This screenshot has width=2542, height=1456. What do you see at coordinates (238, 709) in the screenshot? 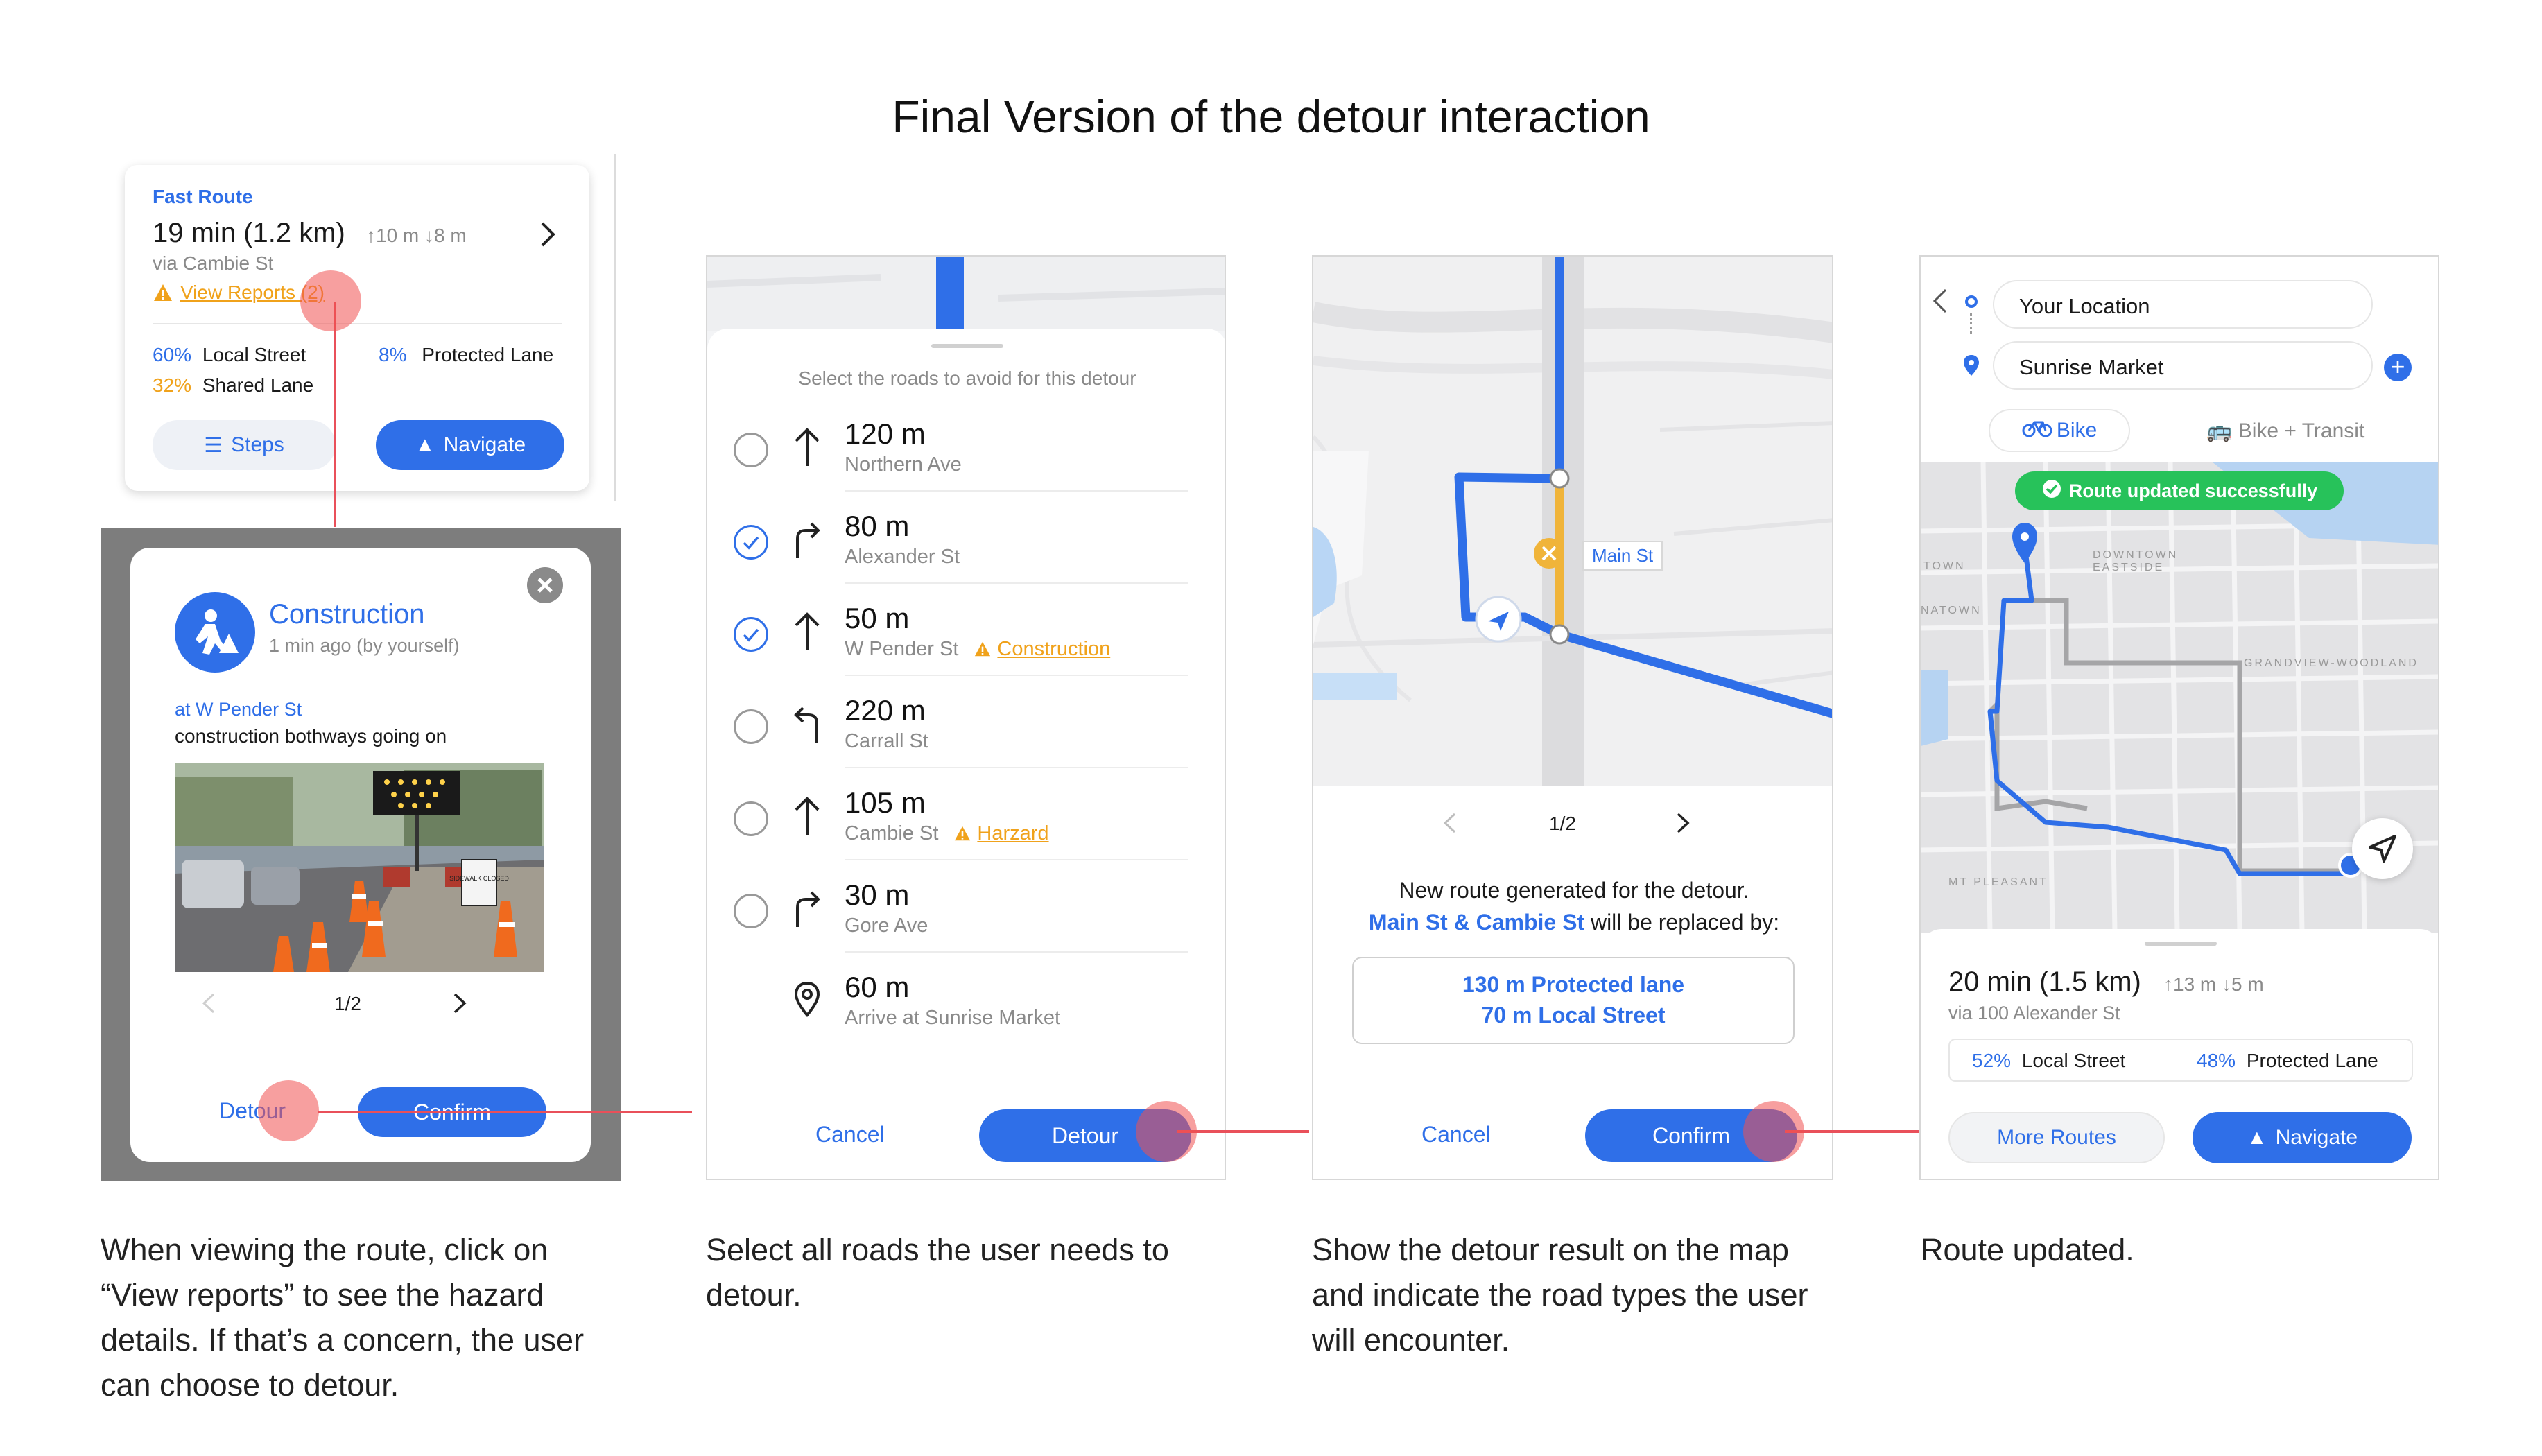
I see `hazard-location: at W Pender St` at bounding box center [238, 709].